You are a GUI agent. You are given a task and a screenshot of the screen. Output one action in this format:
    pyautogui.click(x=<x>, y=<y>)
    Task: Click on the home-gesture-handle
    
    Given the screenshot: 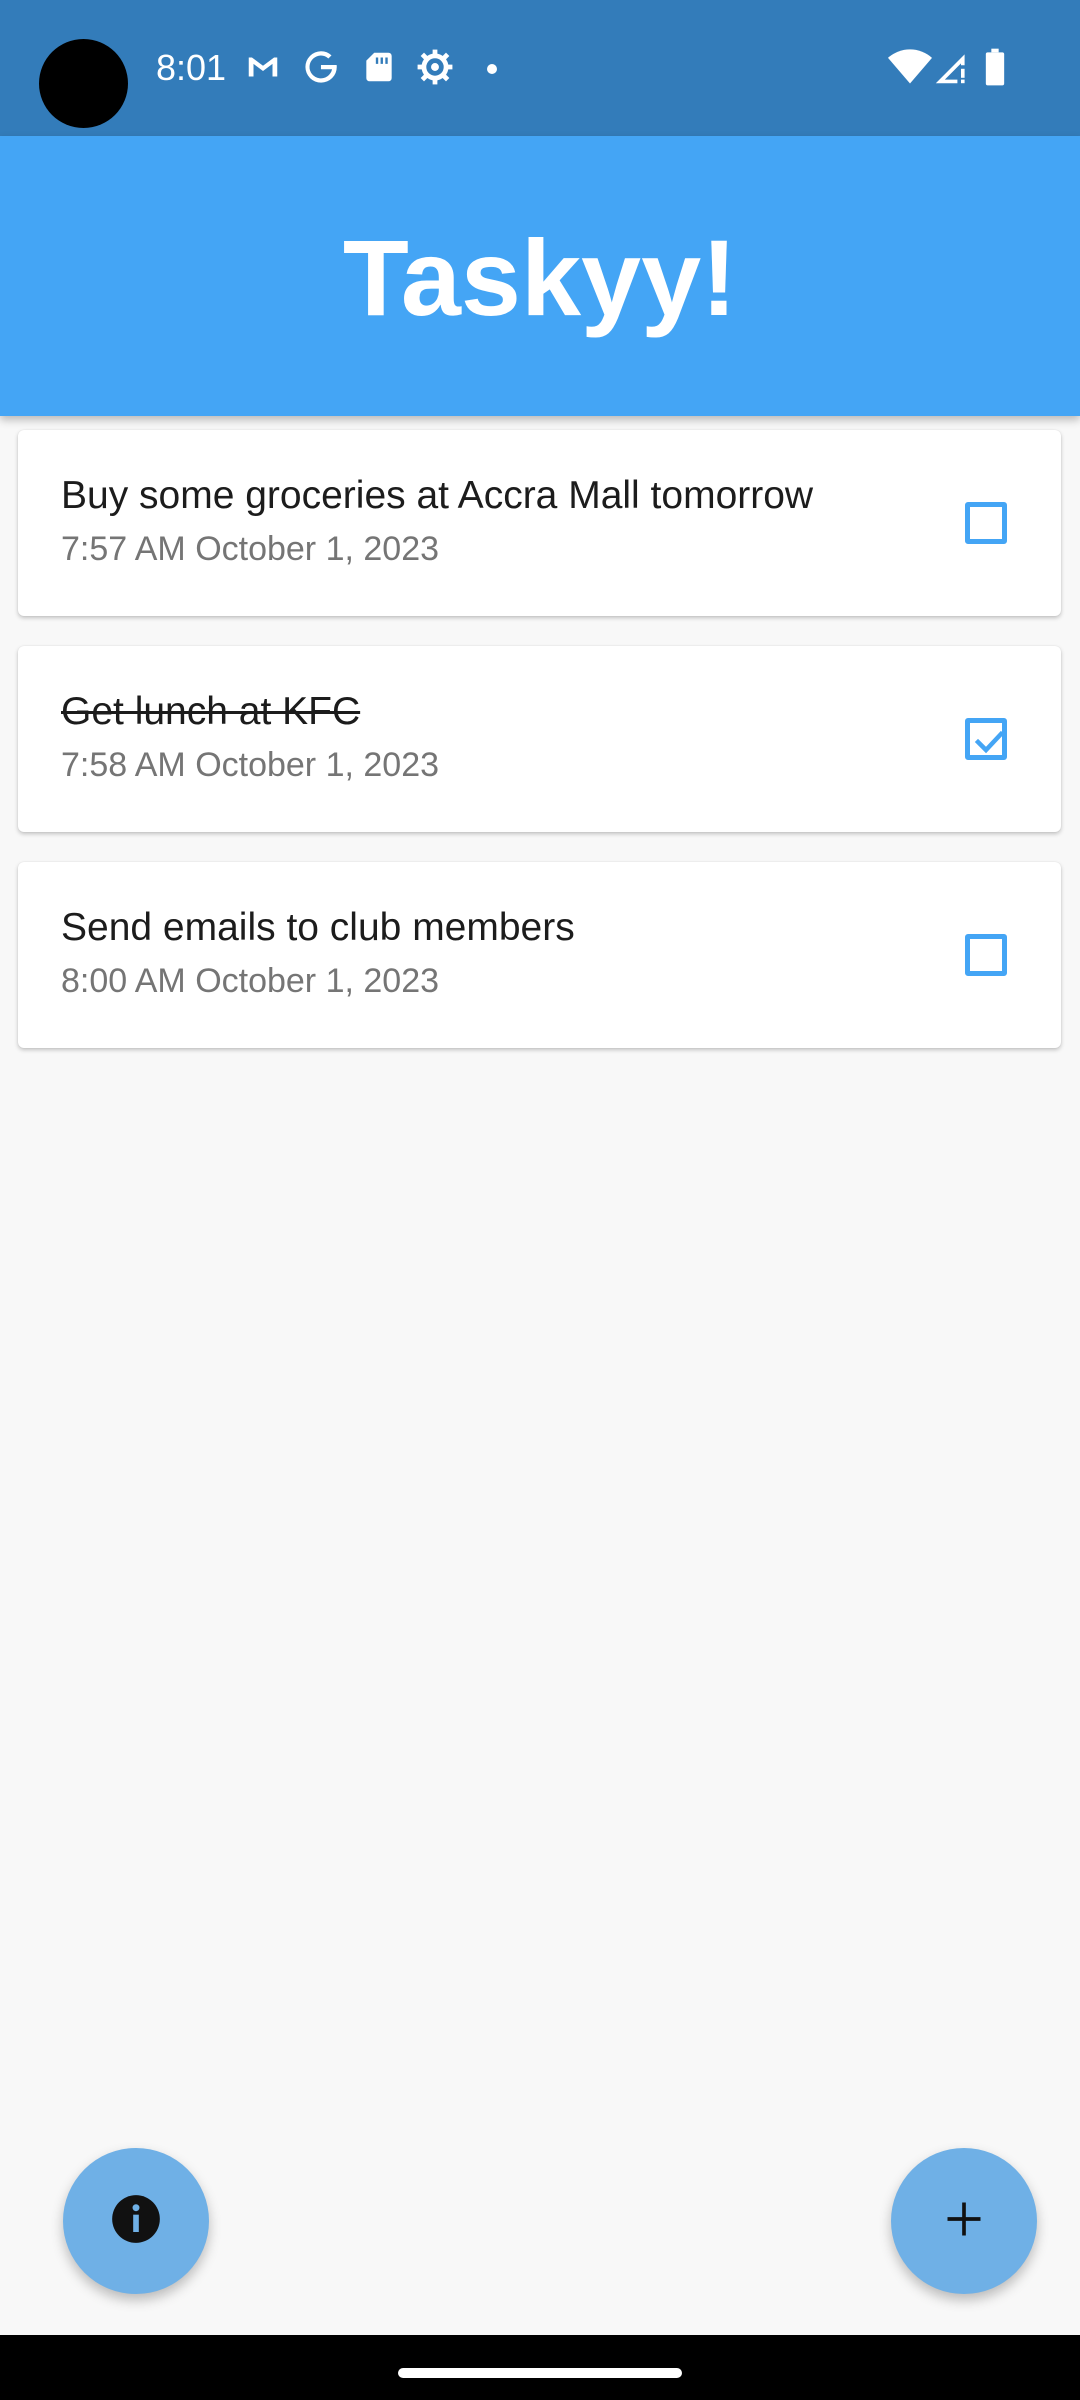 What is the action you would take?
    pyautogui.click(x=540, y=2373)
    